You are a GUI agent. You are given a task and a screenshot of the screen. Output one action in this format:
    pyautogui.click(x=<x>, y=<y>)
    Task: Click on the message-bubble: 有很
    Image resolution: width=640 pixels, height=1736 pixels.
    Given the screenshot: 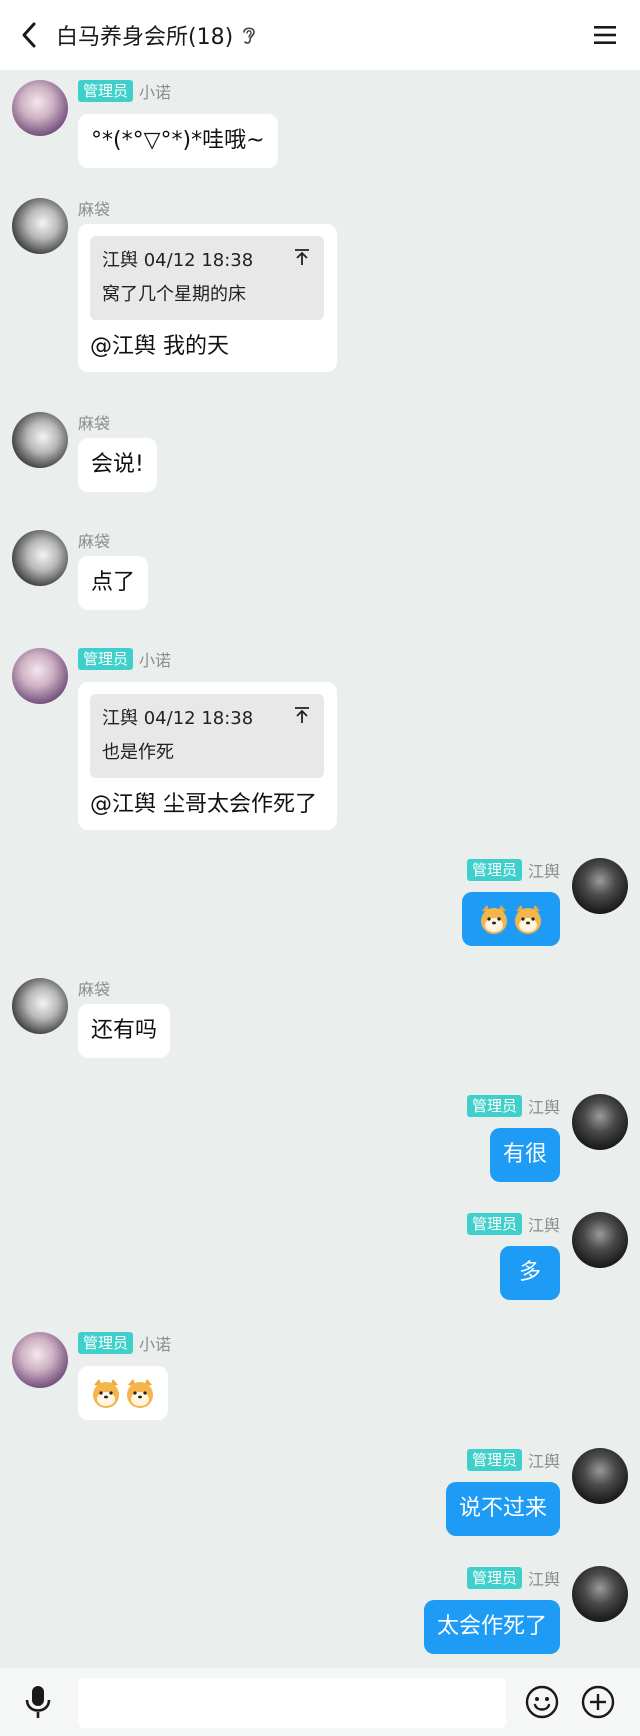 What is the action you would take?
    pyautogui.click(x=524, y=1155)
    